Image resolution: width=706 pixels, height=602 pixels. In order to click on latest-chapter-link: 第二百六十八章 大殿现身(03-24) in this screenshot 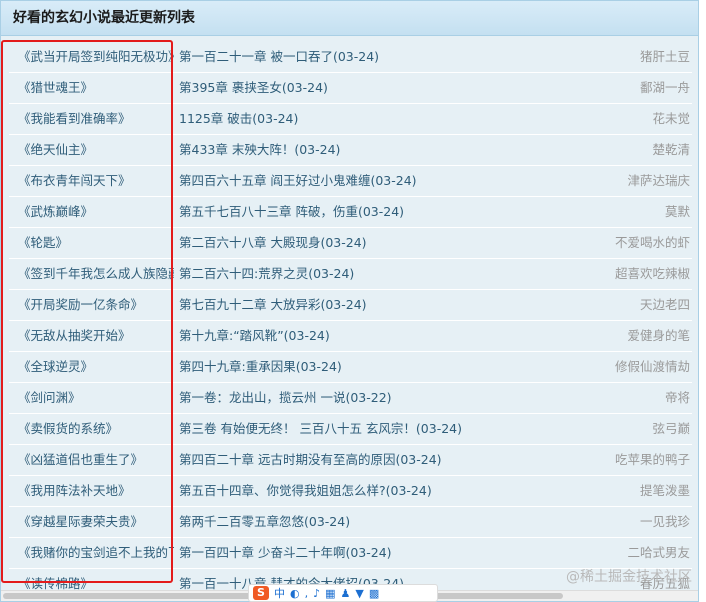, I will do `click(389, 243)`.